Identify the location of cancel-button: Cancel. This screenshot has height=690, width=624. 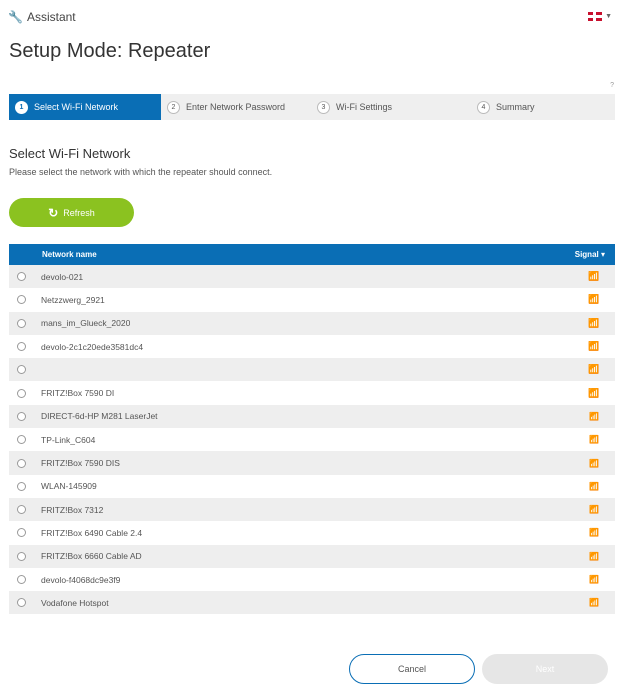
(412, 669).